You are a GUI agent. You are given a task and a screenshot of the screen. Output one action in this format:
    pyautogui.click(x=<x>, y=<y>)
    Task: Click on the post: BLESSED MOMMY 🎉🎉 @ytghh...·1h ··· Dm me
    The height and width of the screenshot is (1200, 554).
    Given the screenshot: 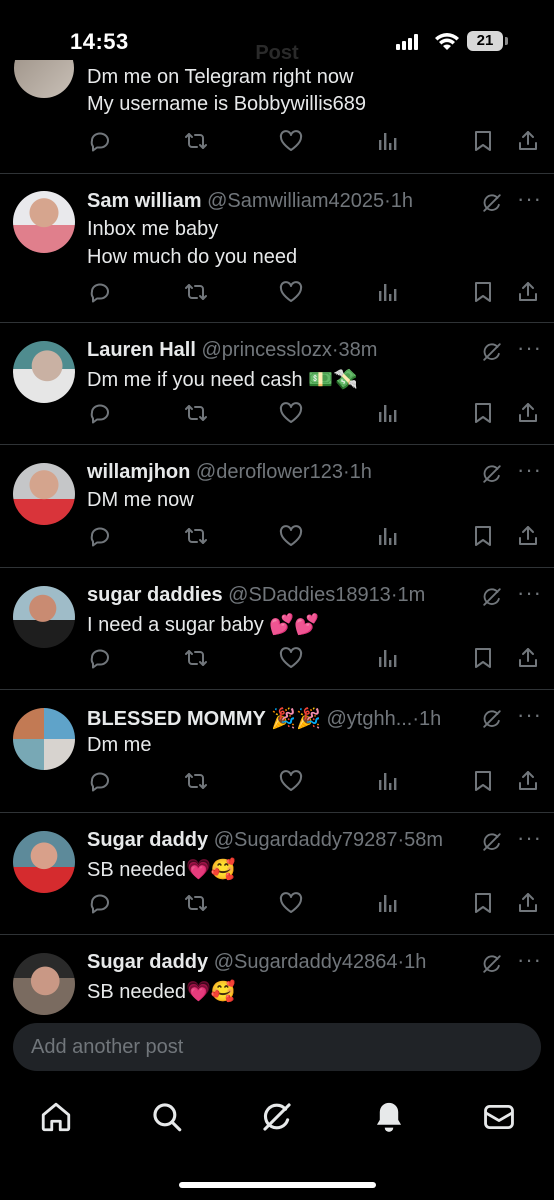 What is the action you would take?
    pyautogui.click(x=277, y=751)
    